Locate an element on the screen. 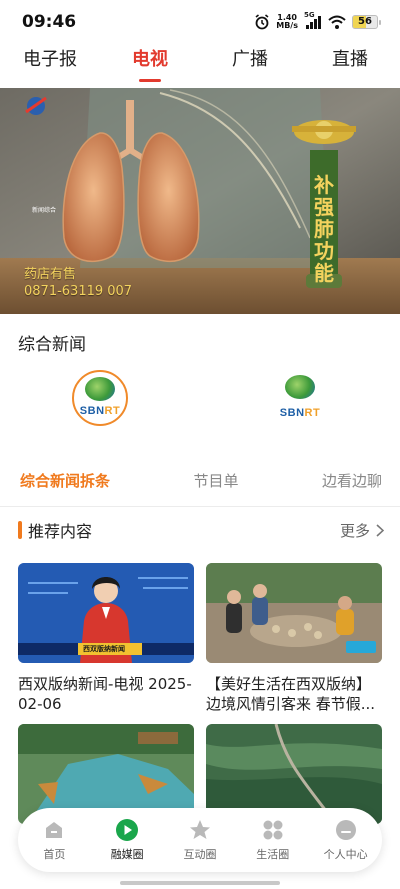  tab-chat: 边看边聊 is located at coordinates (352, 480).